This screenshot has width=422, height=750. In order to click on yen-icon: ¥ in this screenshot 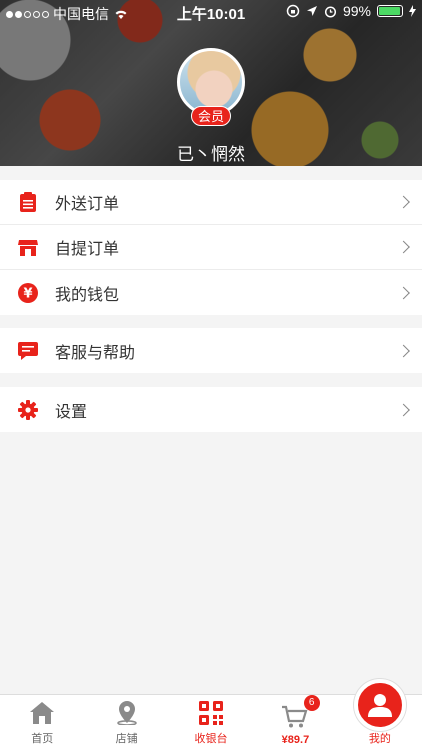, I will do `click(28, 292)`.